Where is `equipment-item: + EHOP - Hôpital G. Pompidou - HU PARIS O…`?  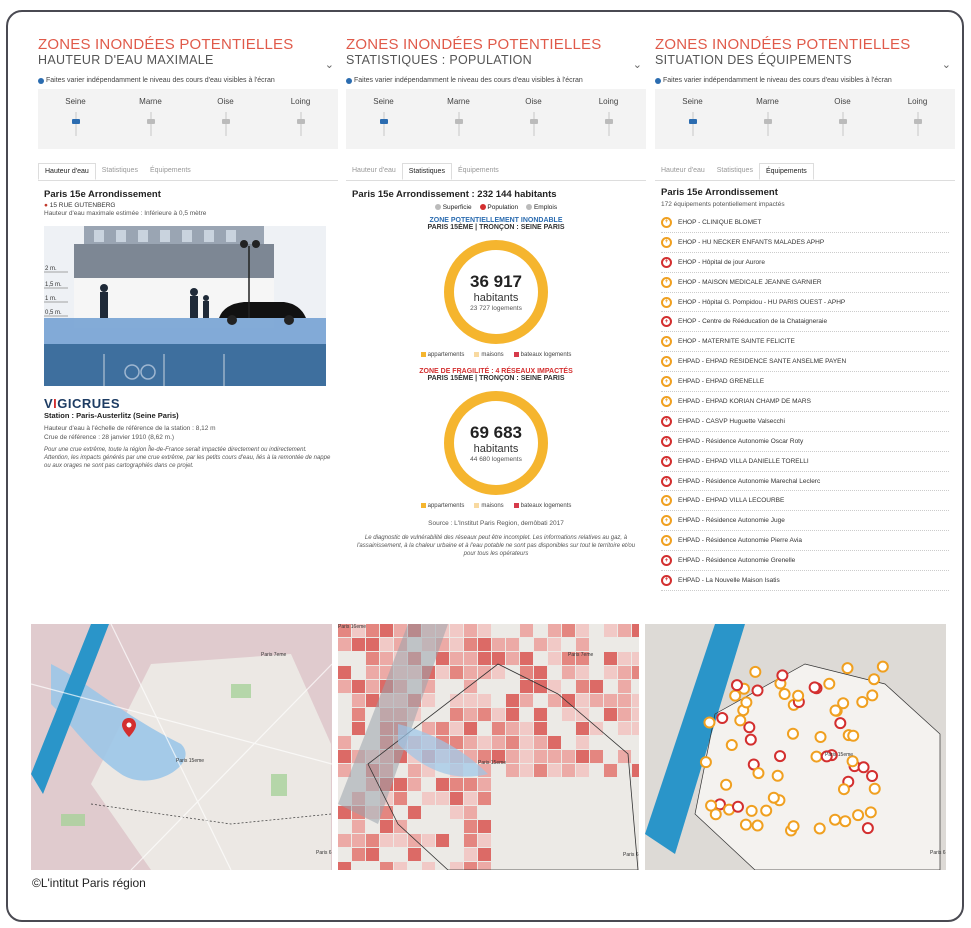
equipment-item: + EHOP - Hôpital G. Pompidou - HU PARIS O… is located at coordinates (805, 303).